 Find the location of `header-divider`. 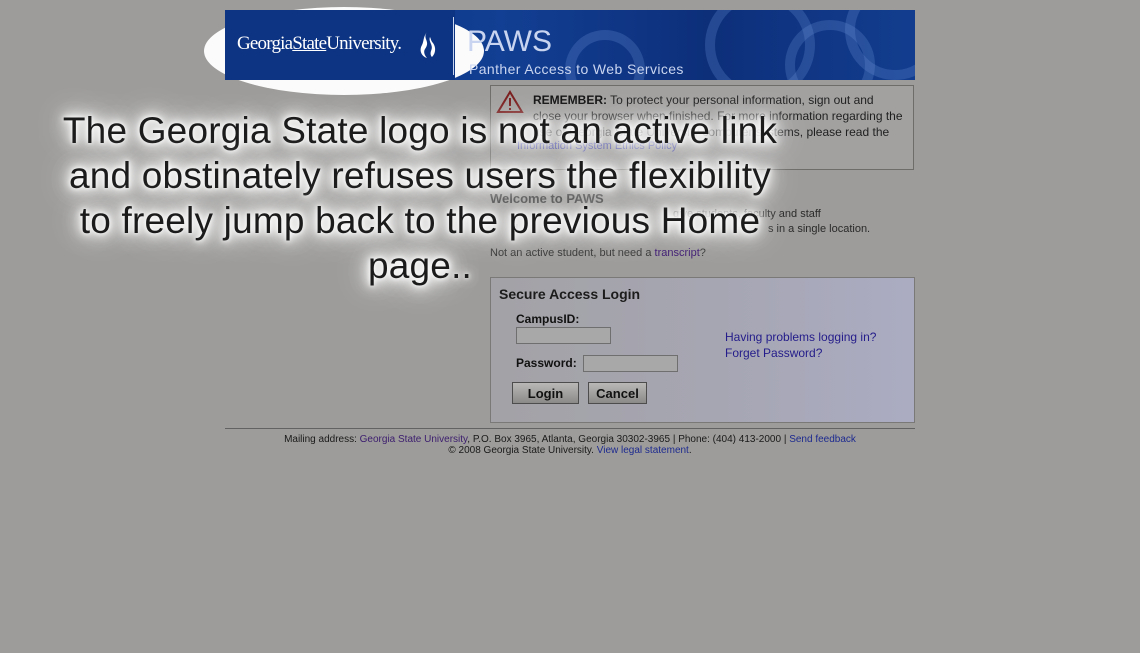

header-divider is located at coordinates (453, 46).